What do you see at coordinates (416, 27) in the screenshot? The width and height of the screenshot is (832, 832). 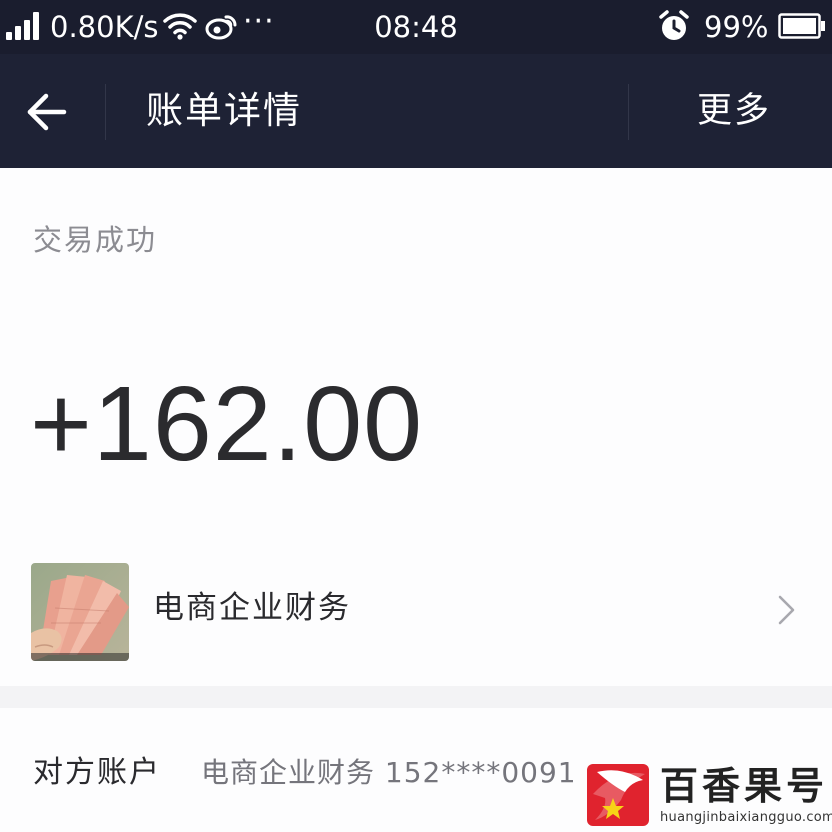 I see `status-bar: 0.80K/s ··· 08:48 99%` at bounding box center [416, 27].